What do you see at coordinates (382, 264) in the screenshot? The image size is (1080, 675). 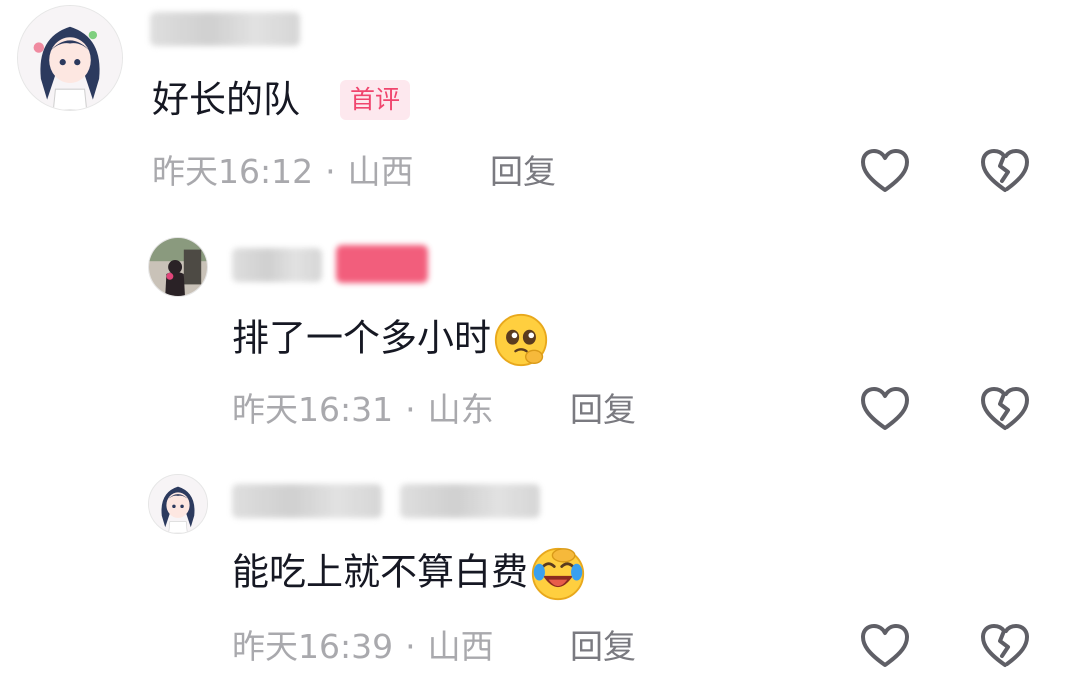 I see `author-tag-blurred` at bounding box center [382, 264].